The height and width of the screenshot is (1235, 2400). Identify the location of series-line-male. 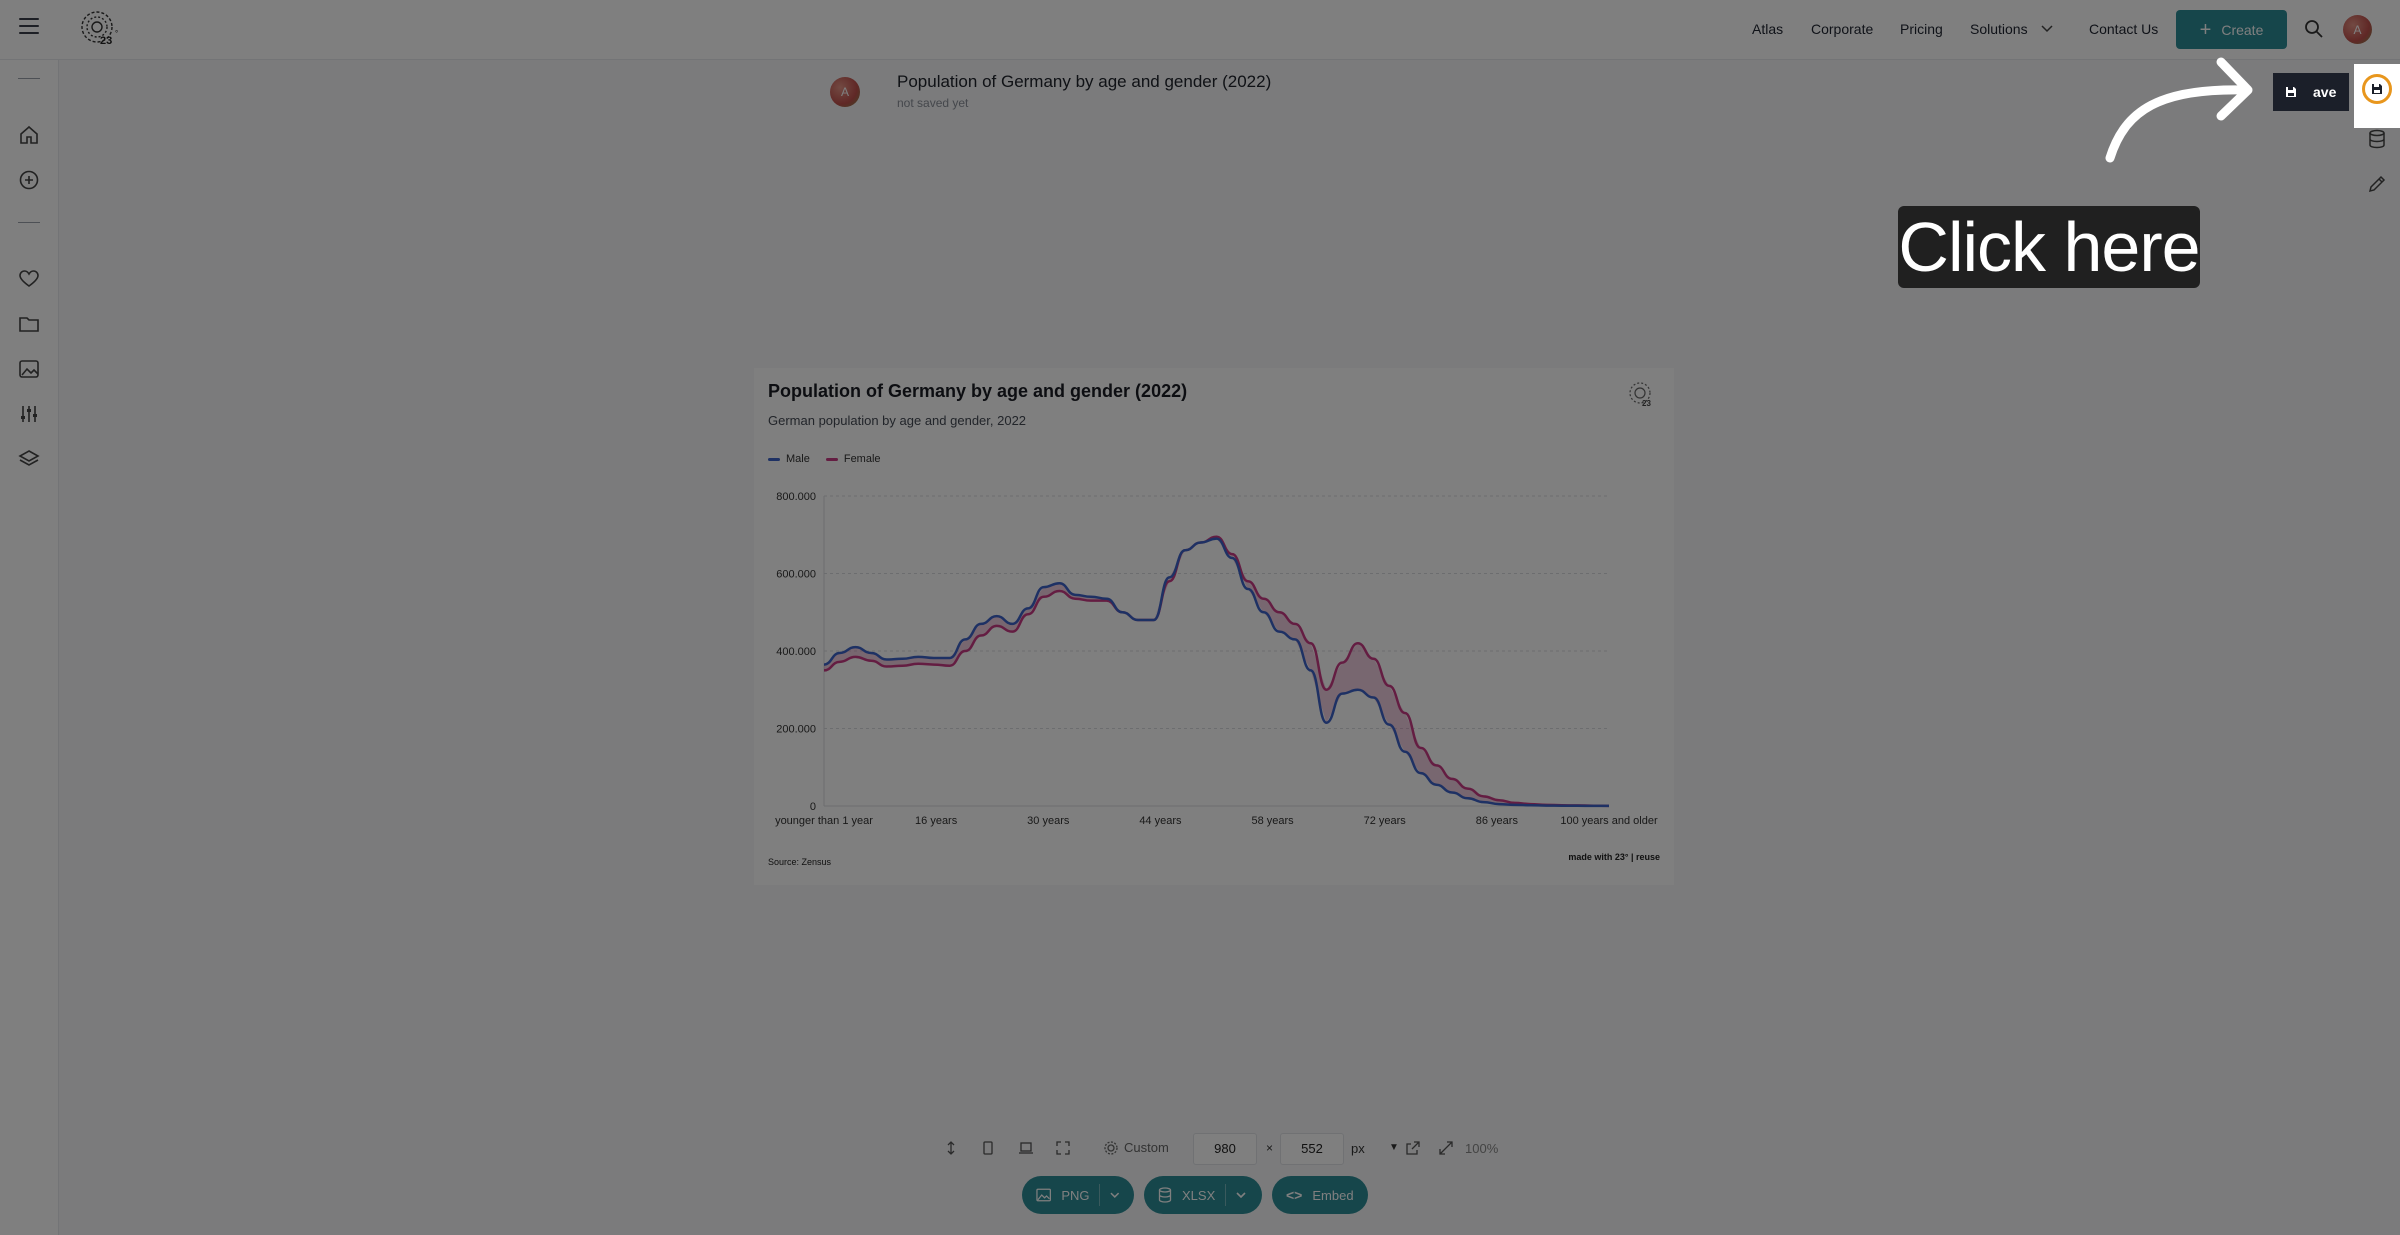
(1216, 672).